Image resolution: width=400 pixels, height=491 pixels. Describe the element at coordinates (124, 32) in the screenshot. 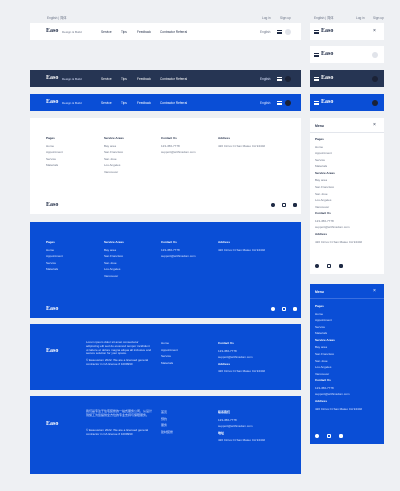

I see `nav-tips: Tips` at that location.